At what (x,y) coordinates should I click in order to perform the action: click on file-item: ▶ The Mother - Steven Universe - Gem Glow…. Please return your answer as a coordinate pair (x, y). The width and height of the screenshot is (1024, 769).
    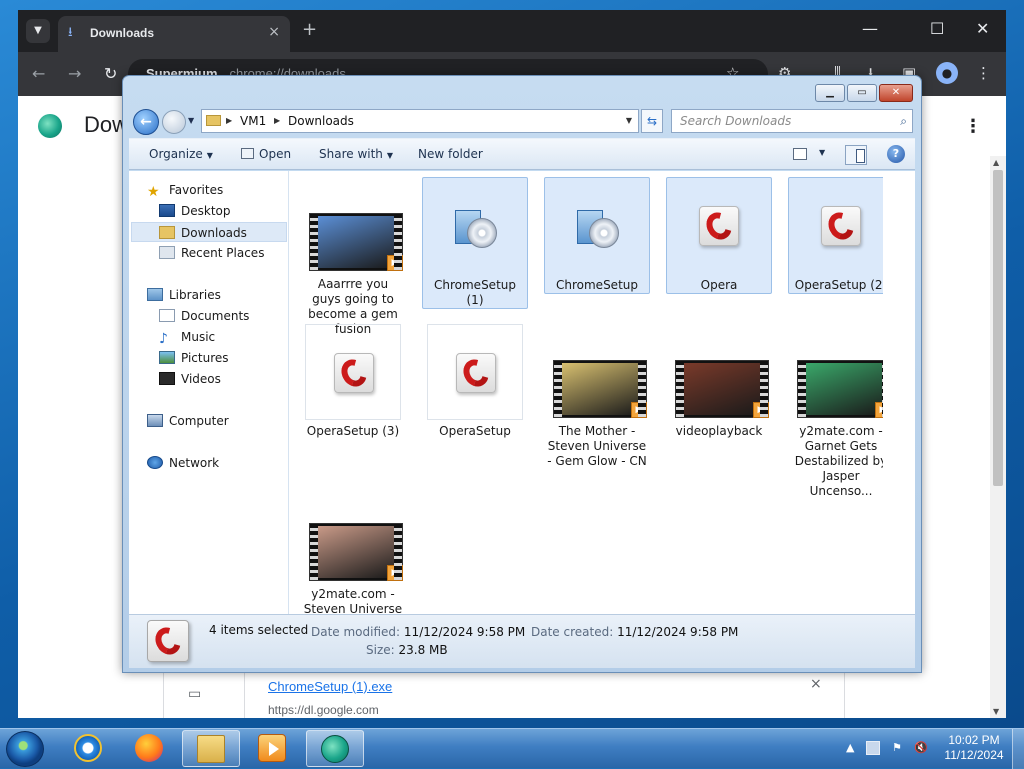
    Looking at the image, I should click on (597, 396).